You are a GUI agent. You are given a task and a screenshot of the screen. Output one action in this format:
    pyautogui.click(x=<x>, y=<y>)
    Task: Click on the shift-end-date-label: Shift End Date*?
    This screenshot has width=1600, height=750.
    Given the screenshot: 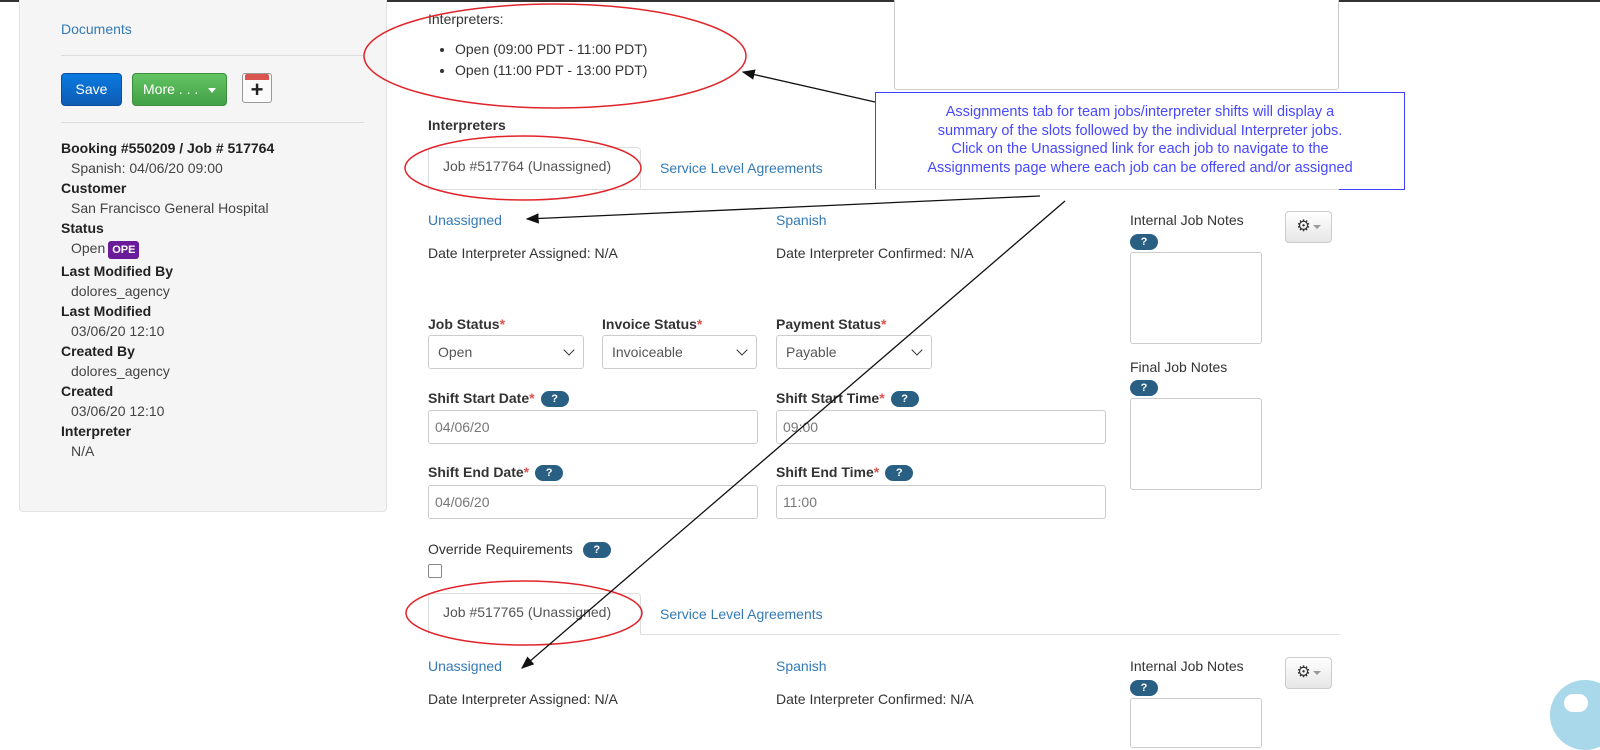 What is the action you would take?
    pyautogui.click(x=496, y=473)
    